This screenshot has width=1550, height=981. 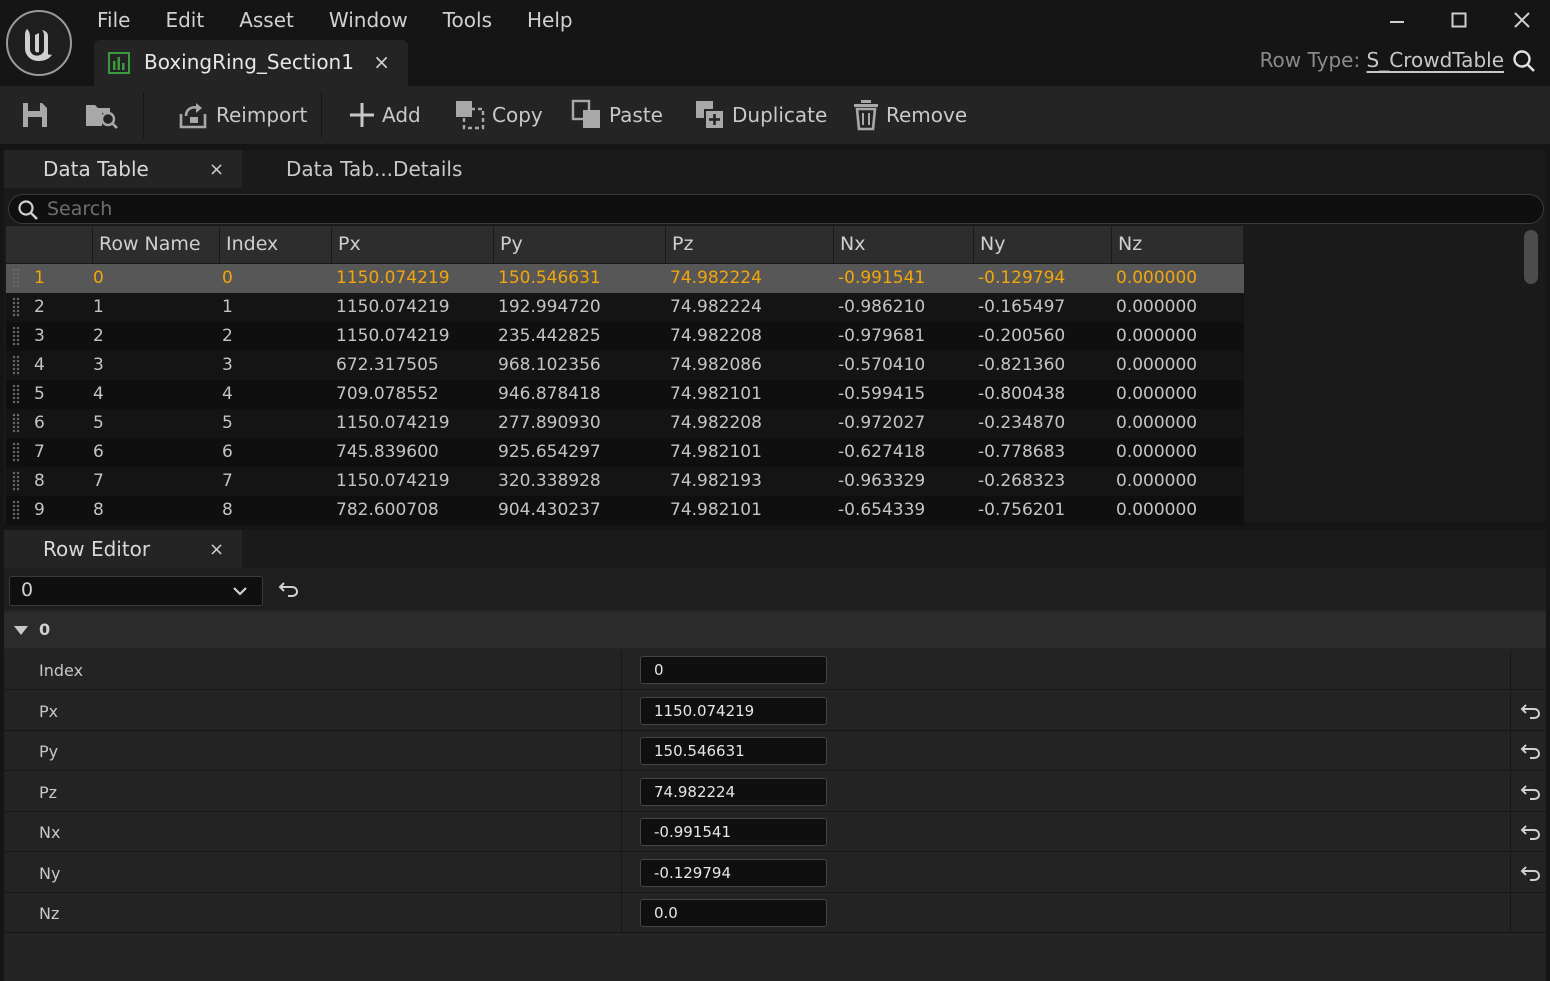 What do you see at coordinates (909, 115) in the screenshot?
I see `remove-button: Remove` at bounding box center [909, 115].